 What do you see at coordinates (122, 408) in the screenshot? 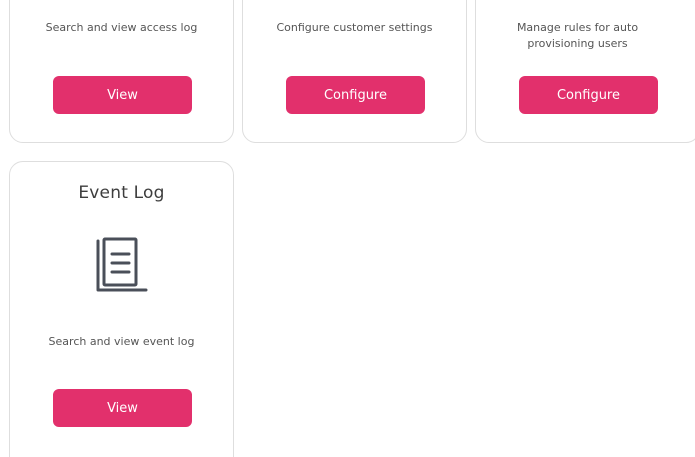
I see `view-event-log-button: View` at bounding box center [122, 408].